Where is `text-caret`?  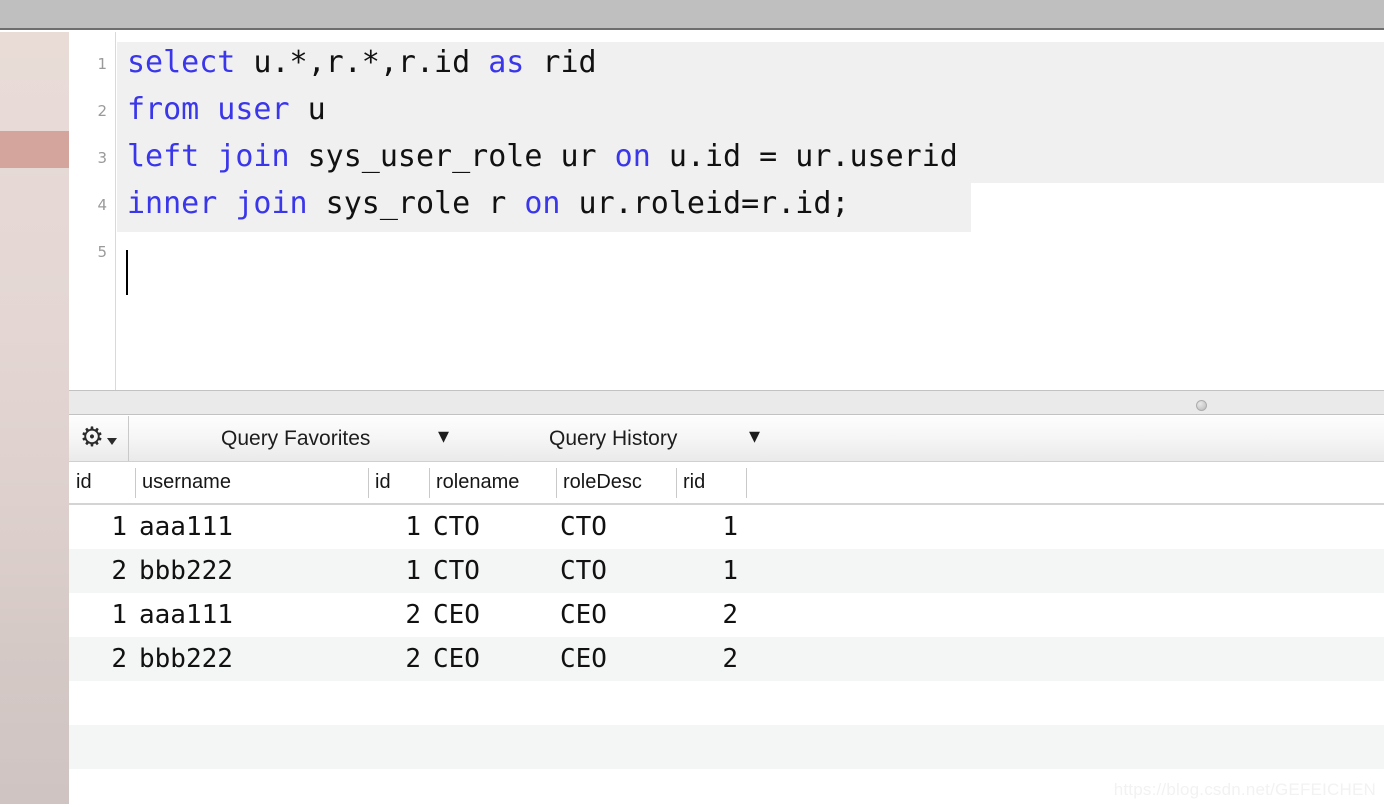 text-caret is located at coordinates (127, 272).